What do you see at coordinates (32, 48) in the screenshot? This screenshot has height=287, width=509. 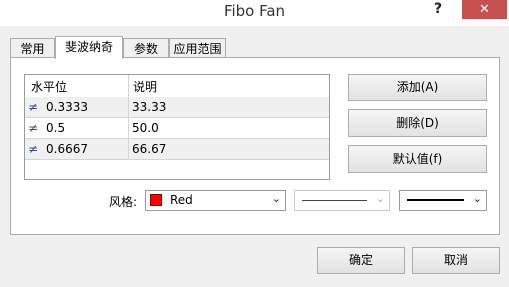 I see `tab-common: 常用` at bounding box center [32, 48].